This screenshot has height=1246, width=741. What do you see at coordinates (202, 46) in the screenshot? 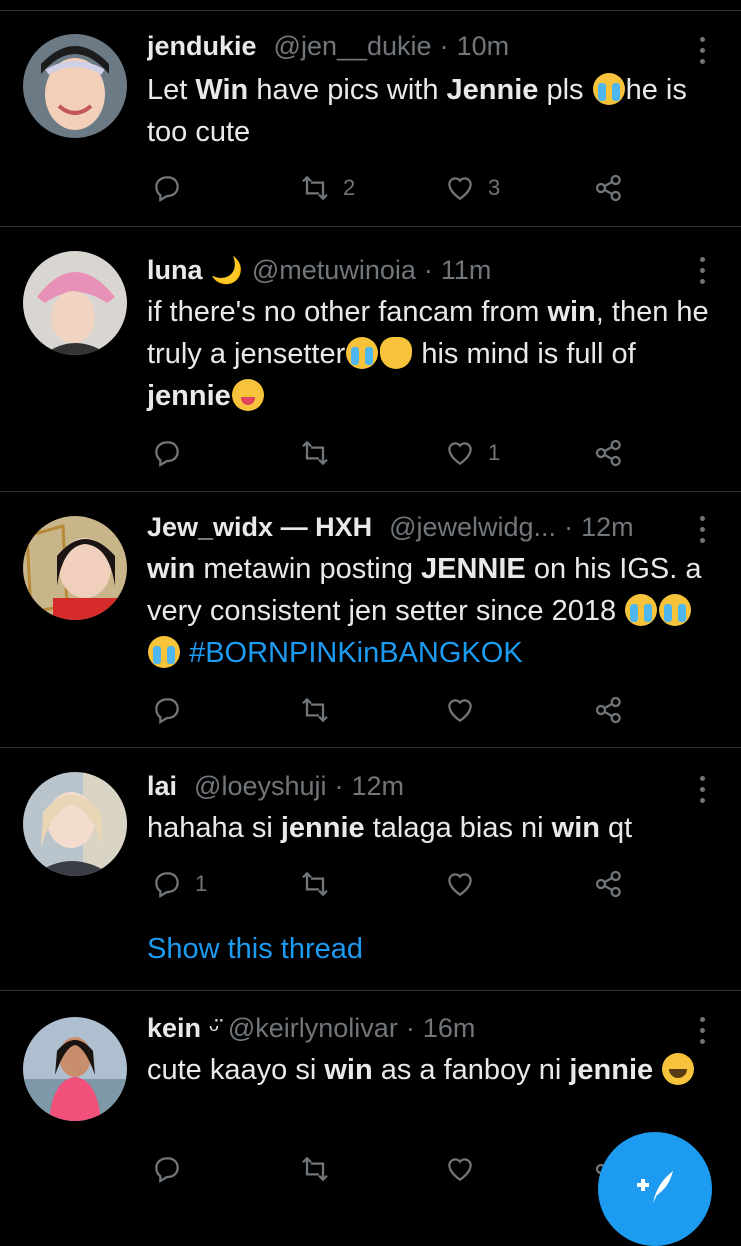
I see `display-name: jendukie` at bounding box center [202, 46].